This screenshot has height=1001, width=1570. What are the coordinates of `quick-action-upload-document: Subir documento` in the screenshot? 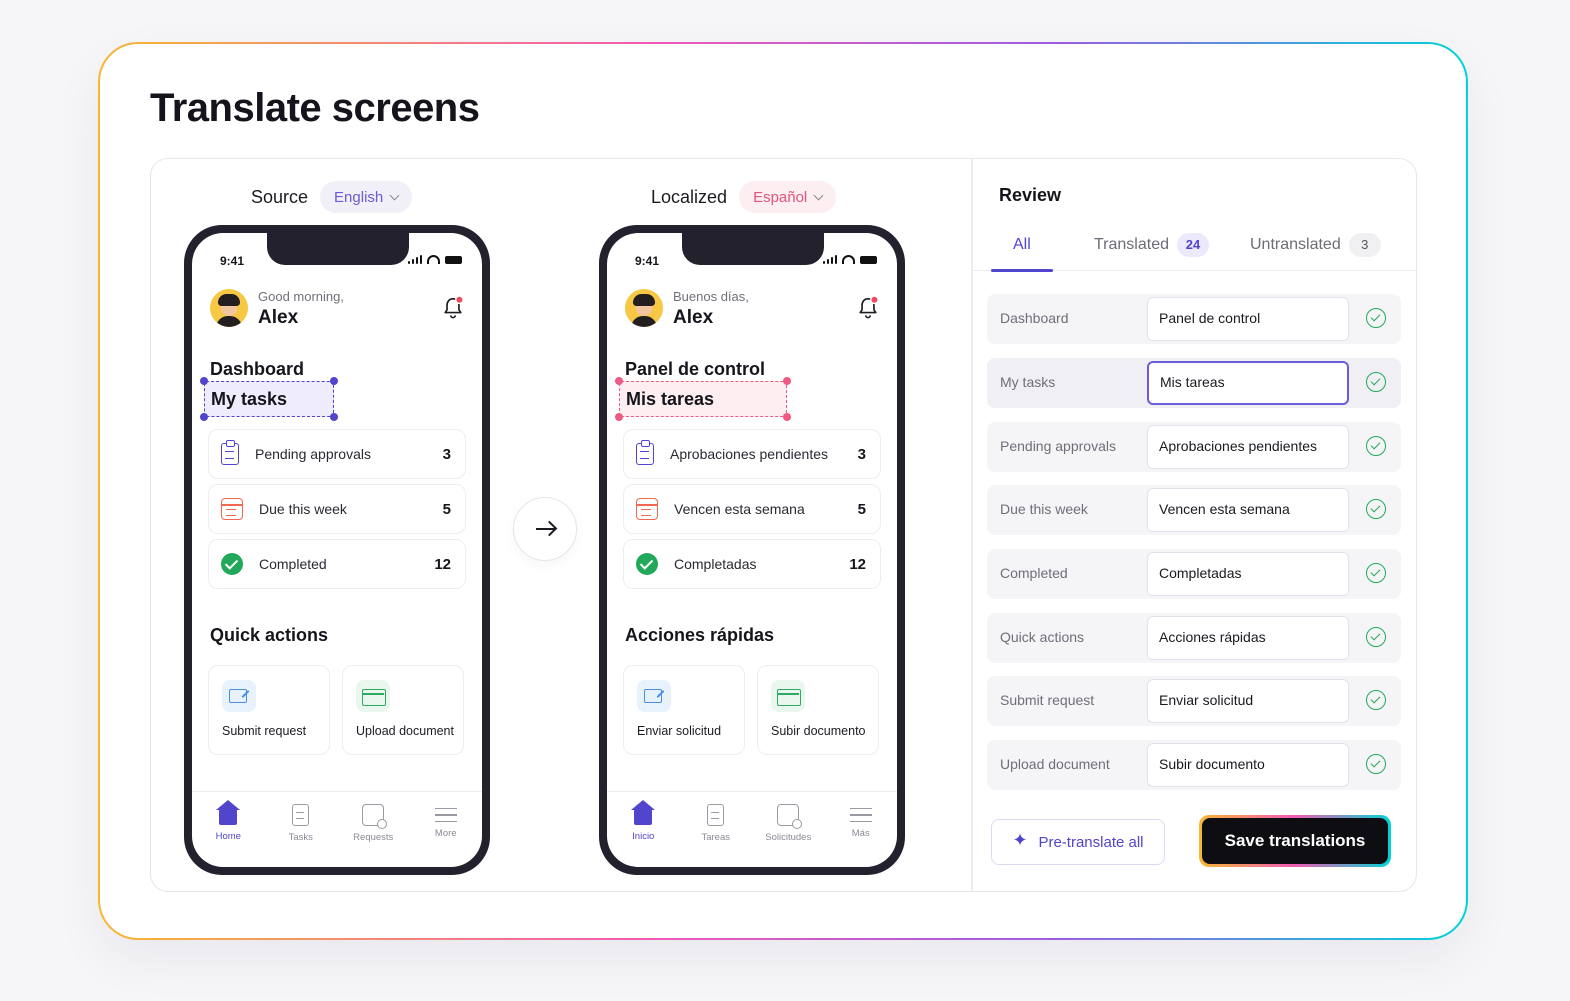 It's located at (818, 710).